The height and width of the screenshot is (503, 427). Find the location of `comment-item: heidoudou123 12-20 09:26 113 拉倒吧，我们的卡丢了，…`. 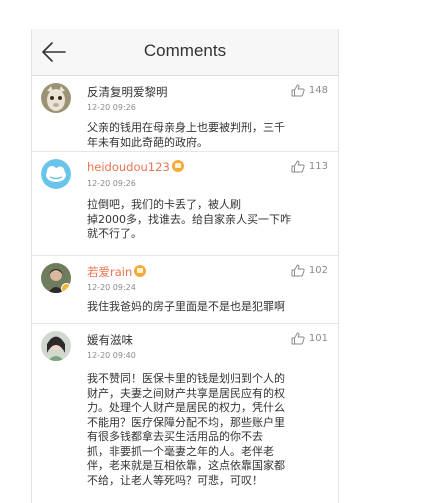

comment-item: heidoudou123 12-20 09:26 113 拉倒吧，我们的卡丢了，… is located at coordinates (185, 204).